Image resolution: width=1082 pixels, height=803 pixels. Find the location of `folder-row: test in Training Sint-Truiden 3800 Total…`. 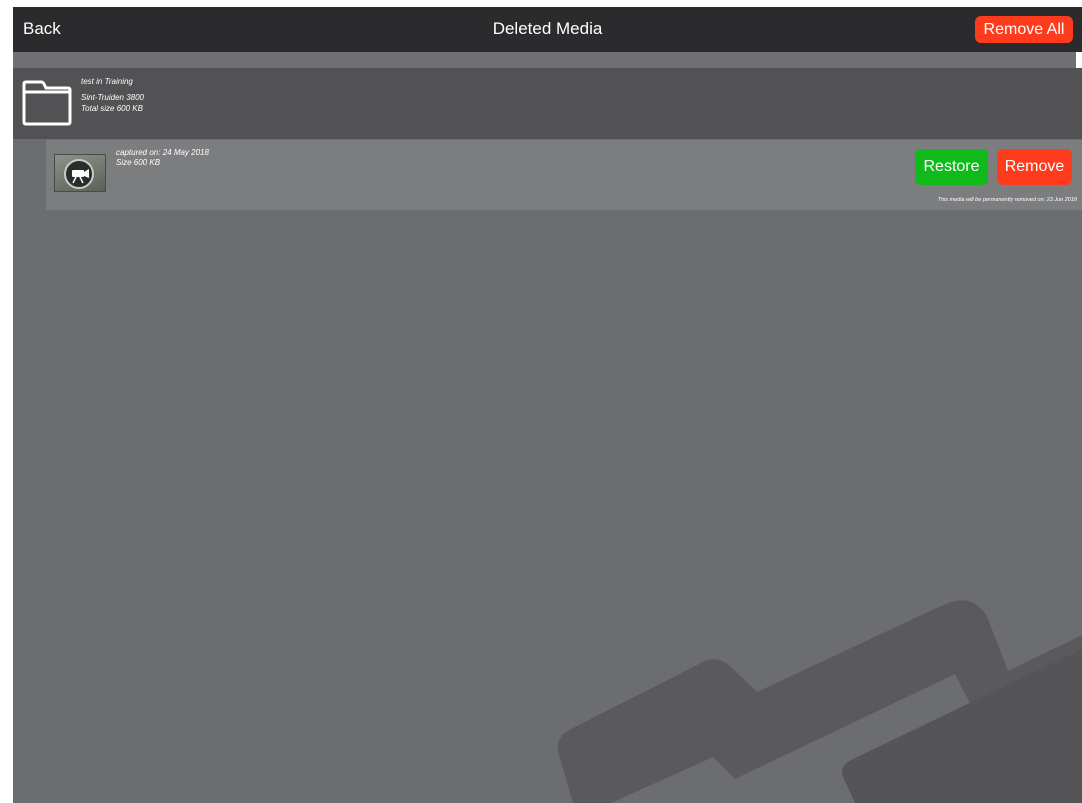

folder-row: test in Training Sint-Truiden 3800 Total… is located at coordinates (547, 103).